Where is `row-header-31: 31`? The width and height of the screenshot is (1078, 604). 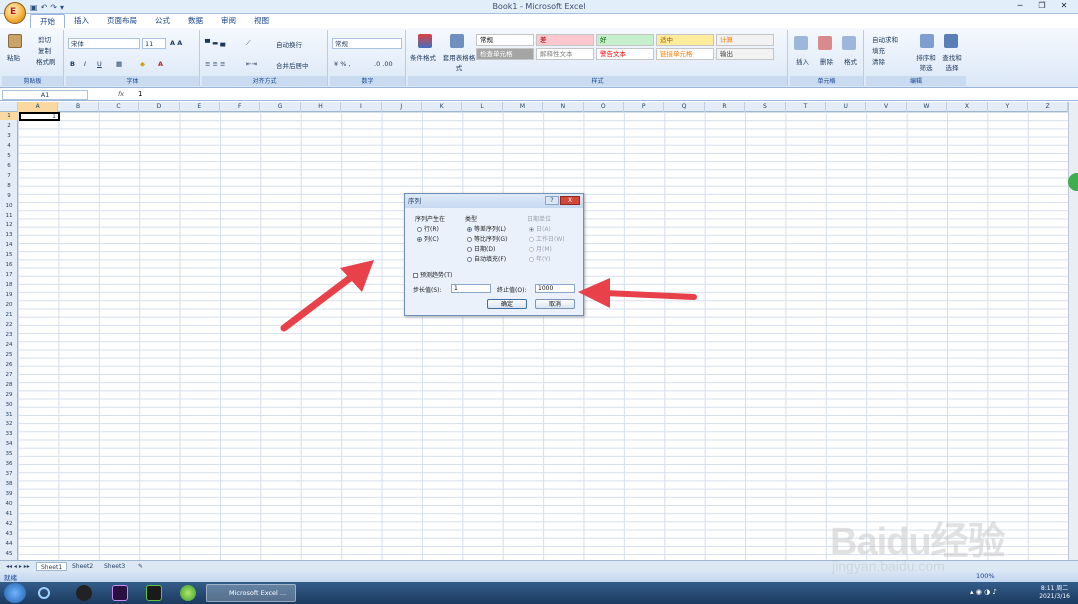
row-header-31: 31 is located at coordinates (9, 415).